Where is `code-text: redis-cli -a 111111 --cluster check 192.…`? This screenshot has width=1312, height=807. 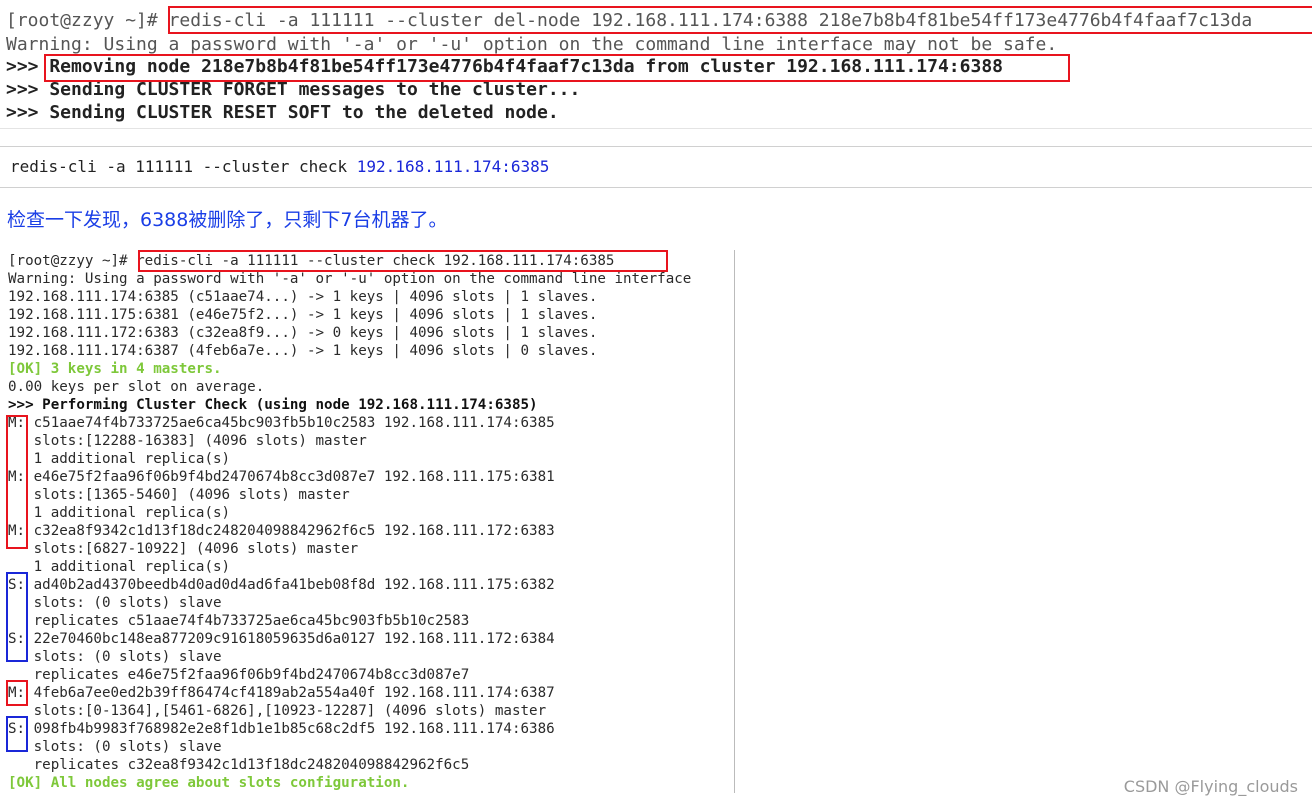 code-text: redis-cli -a 111111 --cluster check 192.… is located at coordinates (279, 166).